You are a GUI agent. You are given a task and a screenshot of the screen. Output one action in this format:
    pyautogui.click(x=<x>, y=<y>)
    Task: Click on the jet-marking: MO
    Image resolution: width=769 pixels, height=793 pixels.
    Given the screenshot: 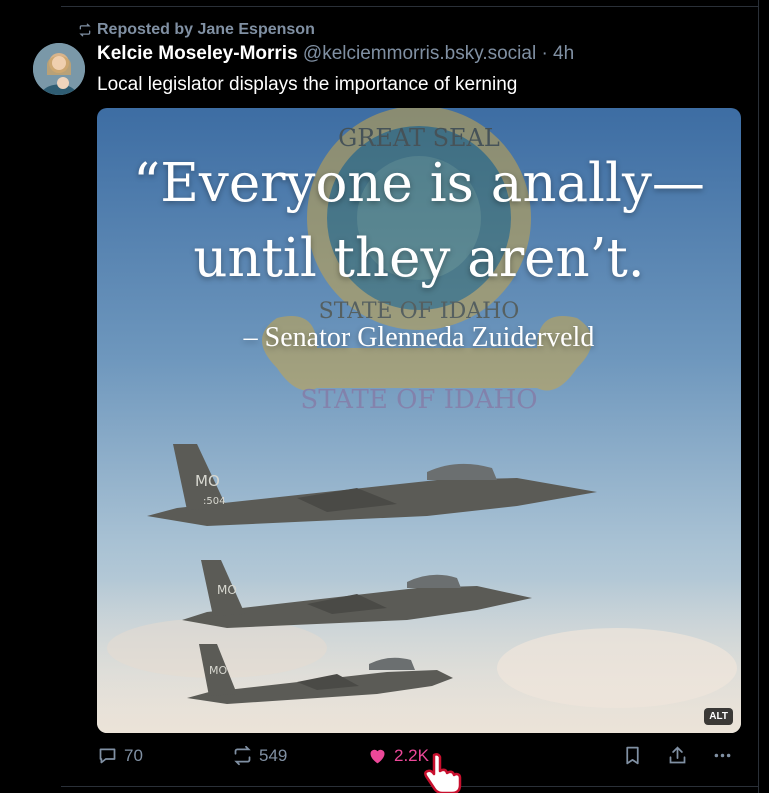 What is the action you would take?
    pyautogui.click(x=207, y=481)
    